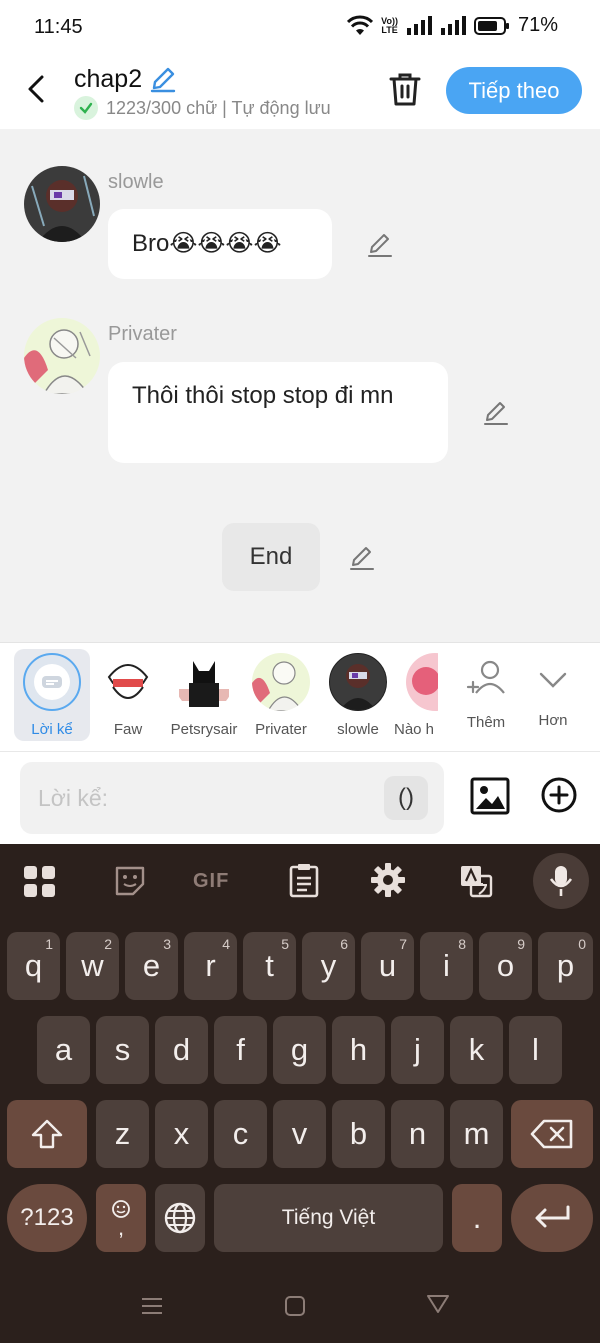  I want to click on key-m: m, so click(476, 1134).